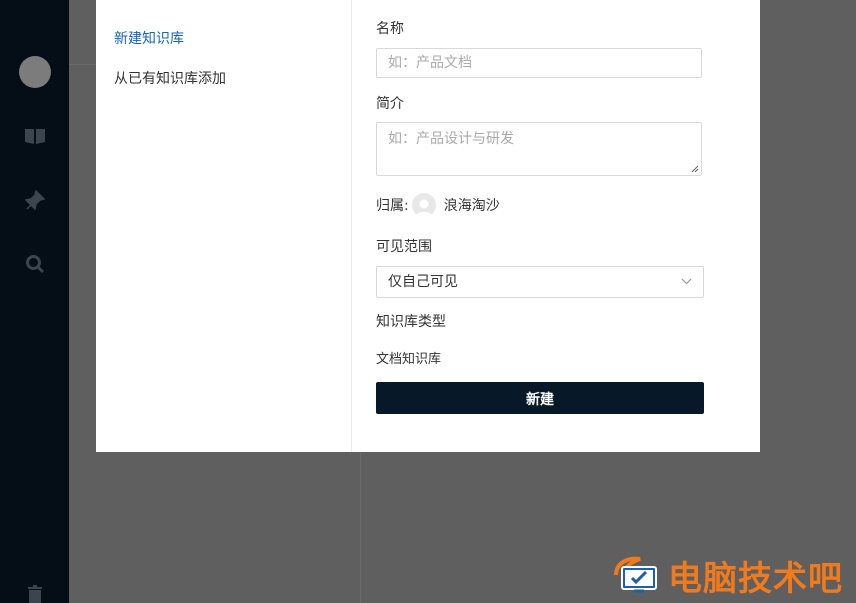  I want to click on user-avatar, so click(34, 72).